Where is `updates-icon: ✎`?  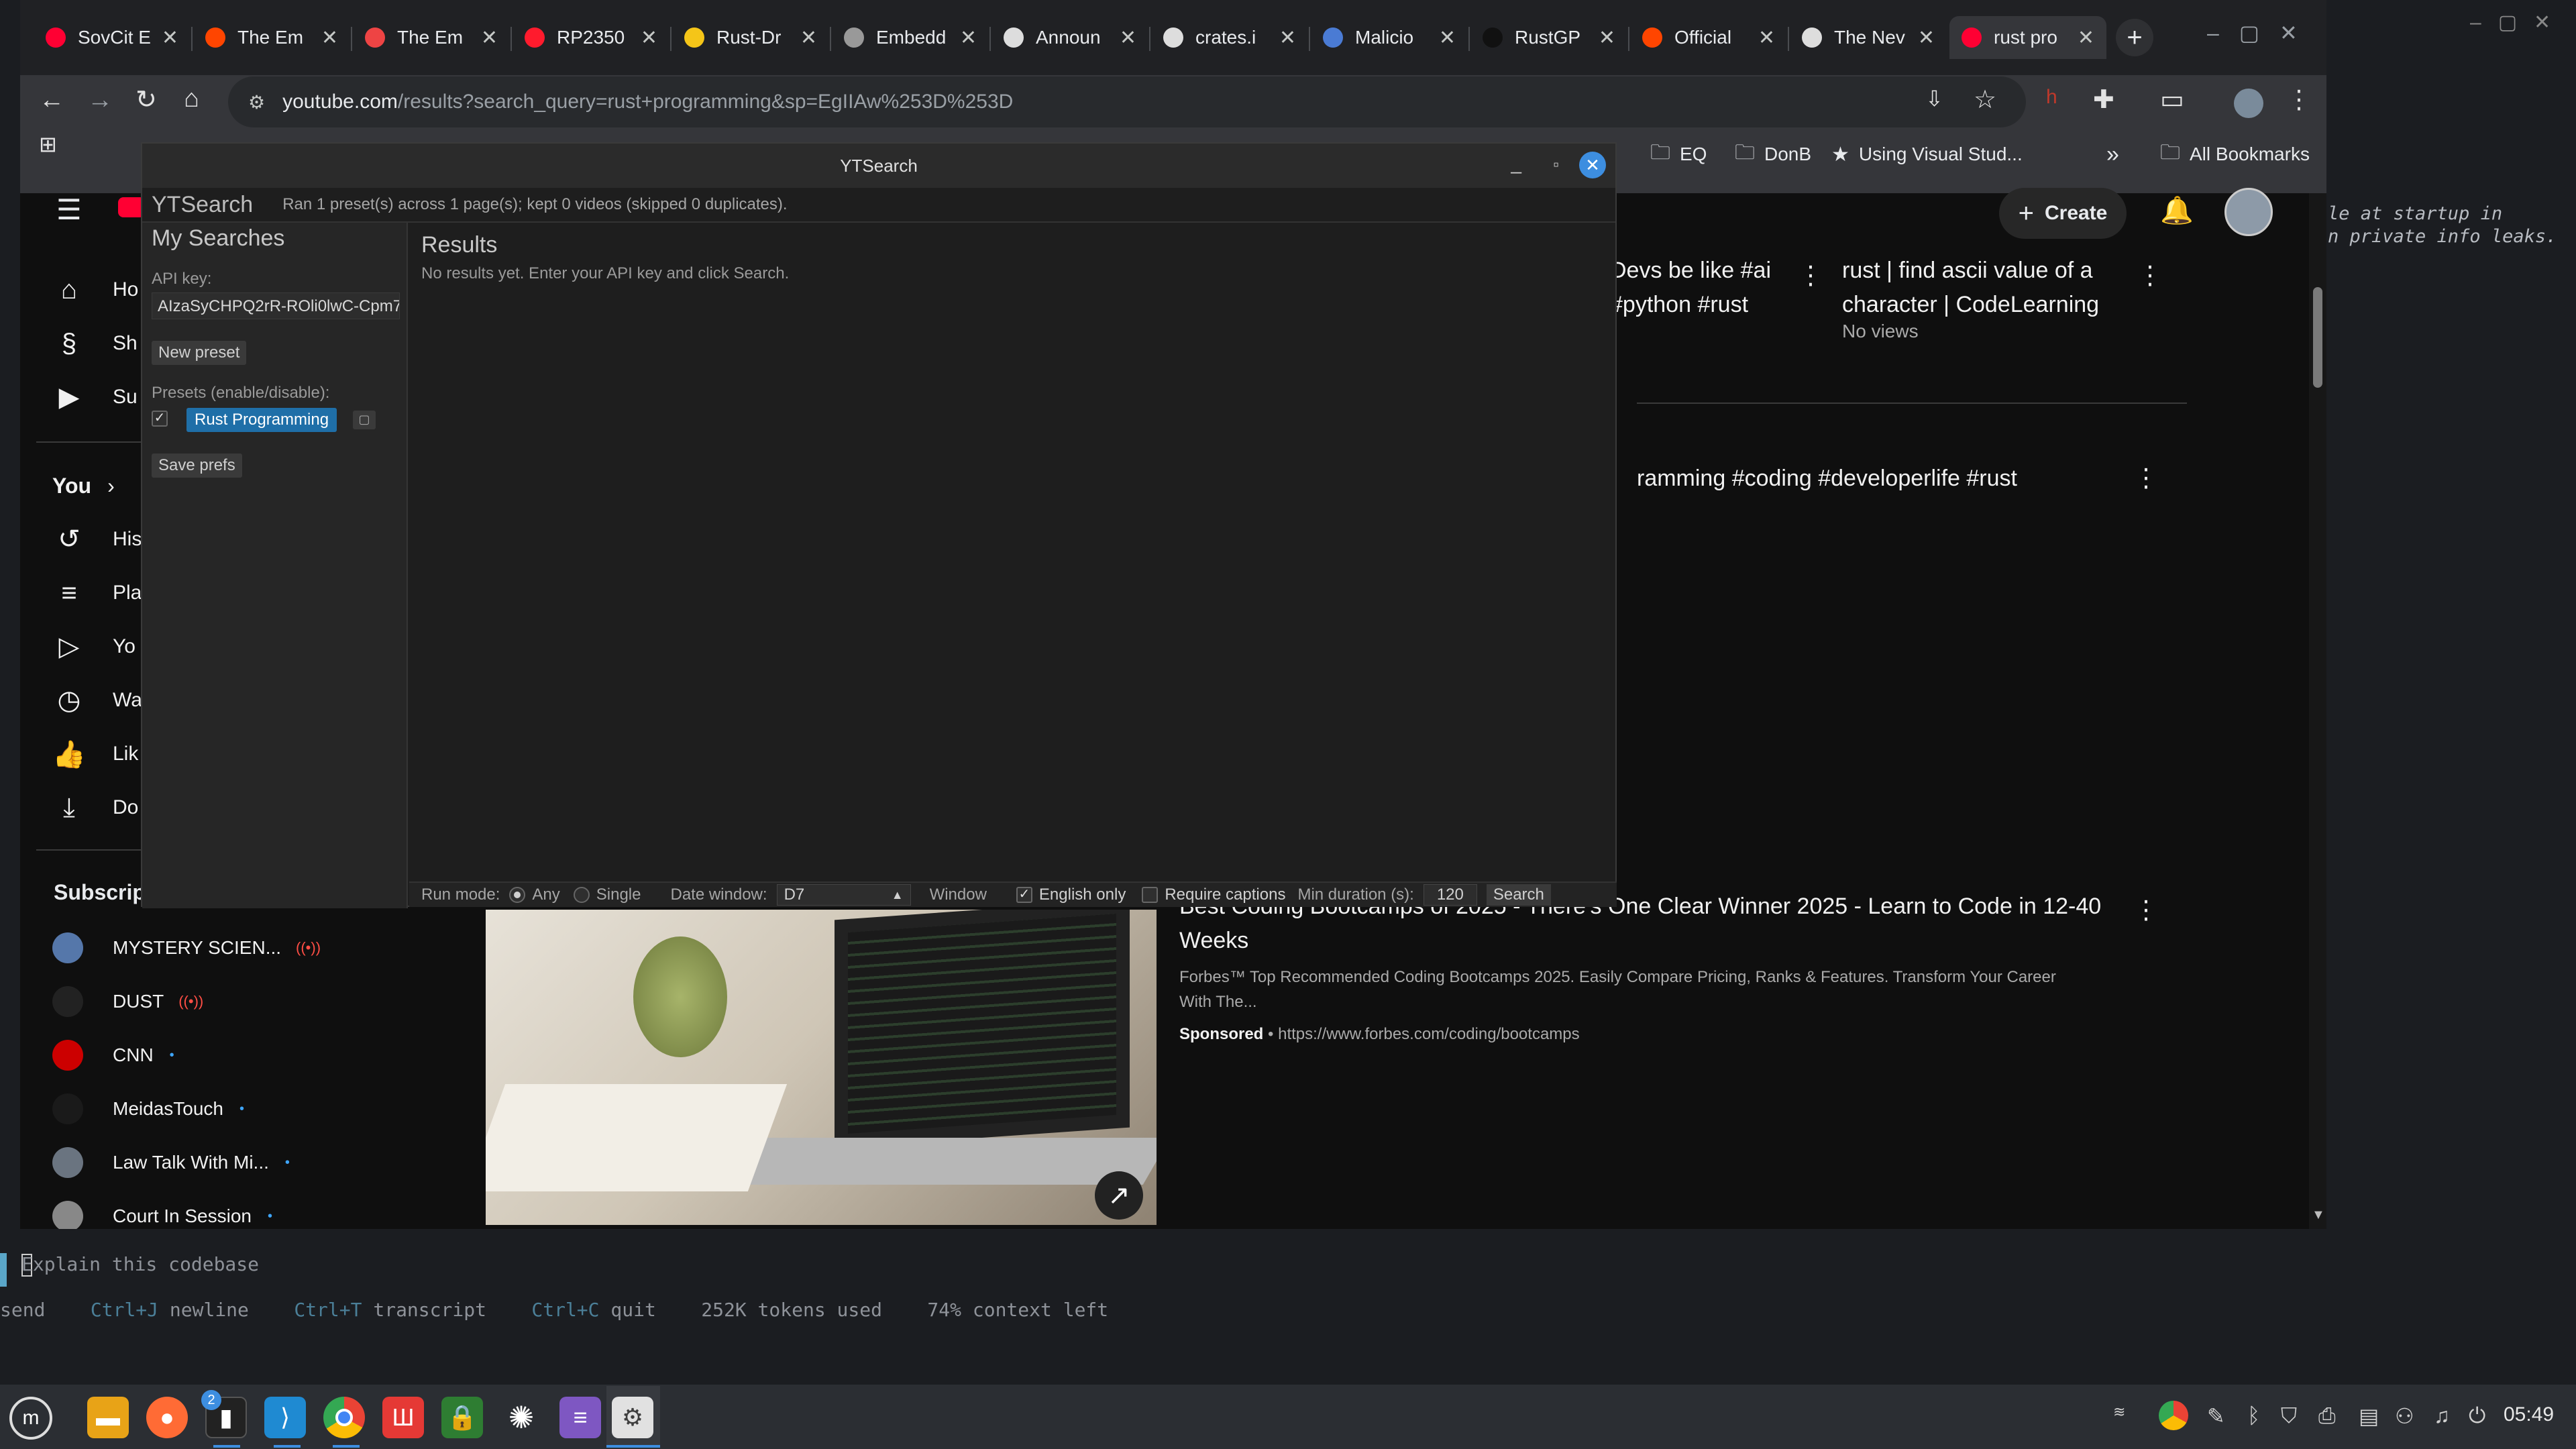
updates-icon: ✎ is located at coordinates (2216, 1416).